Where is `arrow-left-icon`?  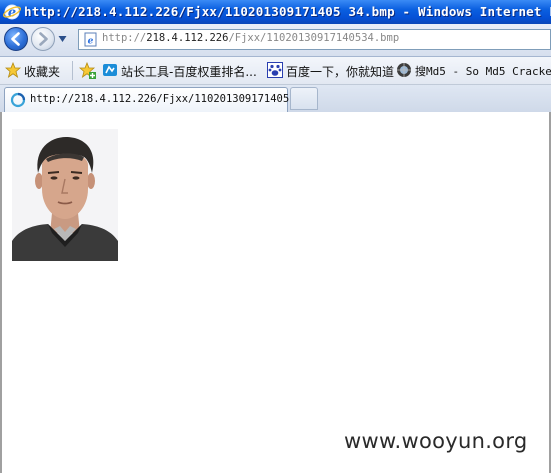
arrow-left-icon is located at coordinates (15, 39).